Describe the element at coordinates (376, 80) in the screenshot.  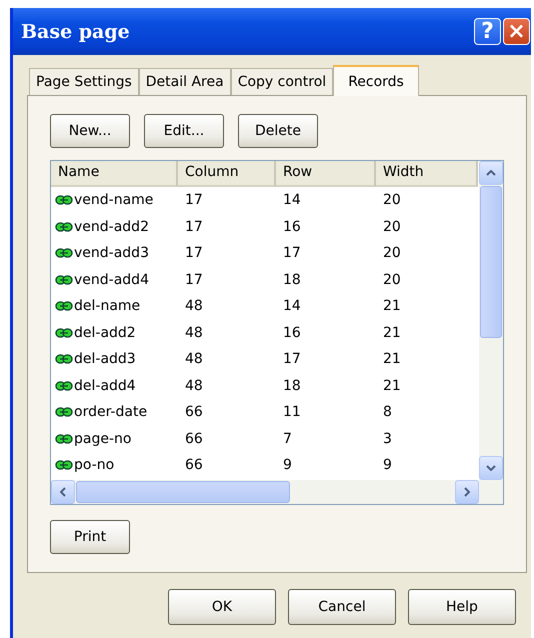
I see `tab: Records` at that location.